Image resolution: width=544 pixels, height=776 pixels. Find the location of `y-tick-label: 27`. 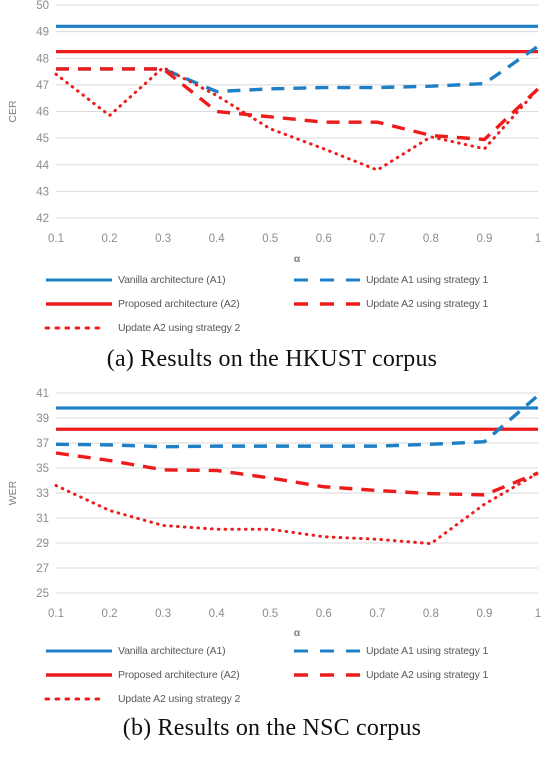

y-tick-label: 27 is located at coordinates (42, 569).